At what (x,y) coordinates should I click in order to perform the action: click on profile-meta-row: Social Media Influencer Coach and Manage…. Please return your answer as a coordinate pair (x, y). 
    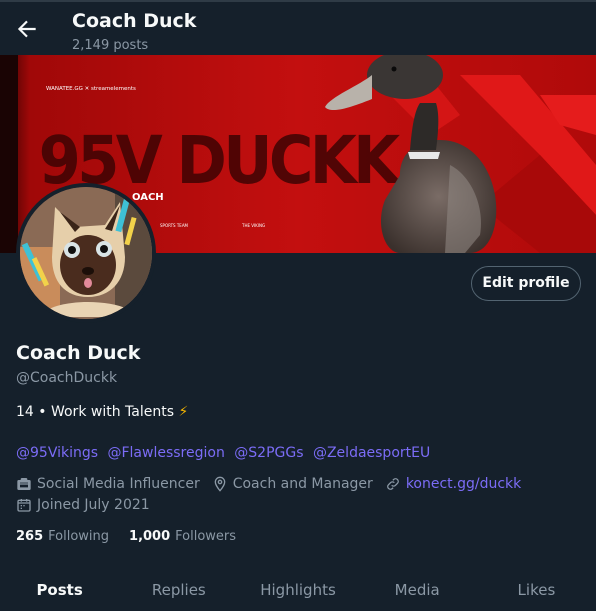
    Looking at the image, I should click on (274, 484).